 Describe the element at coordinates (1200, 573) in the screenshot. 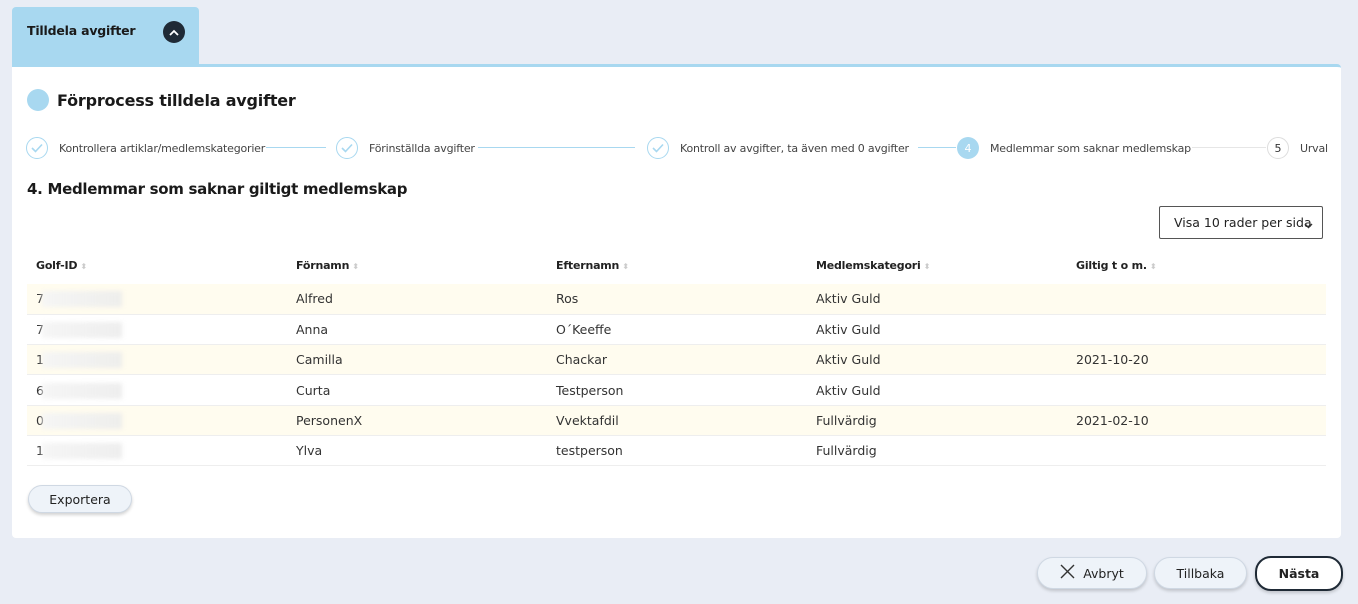

I see `back-button: Tillbaka` at that location.